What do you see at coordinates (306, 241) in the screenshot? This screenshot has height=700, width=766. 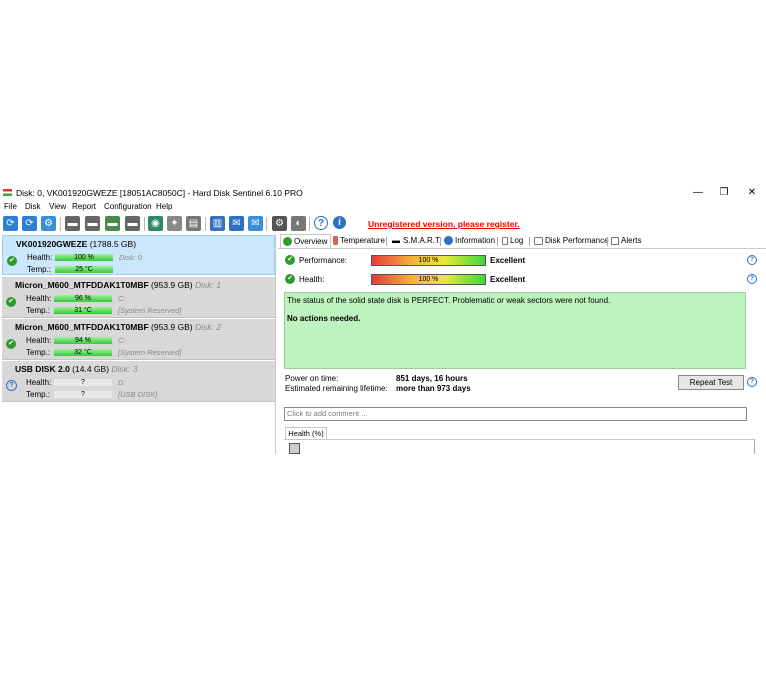 I see `tab-overview: Overview` at bounding box center [306, 241].